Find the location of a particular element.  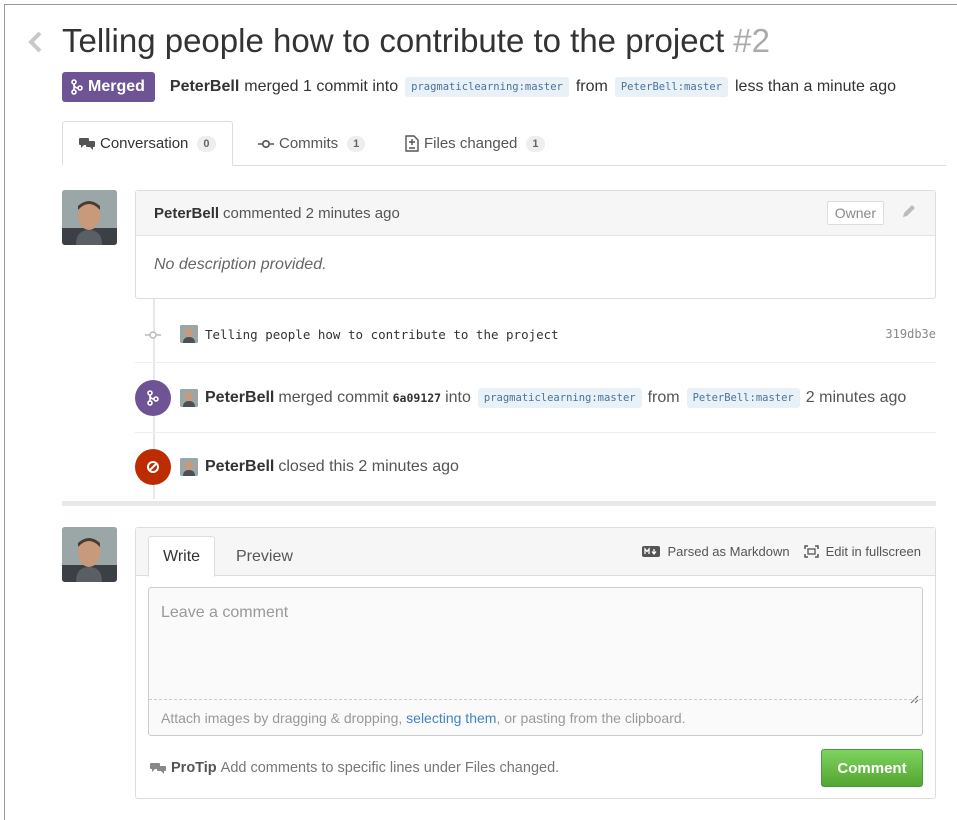

protip-label: ProTip is located at coordinates (194, 768).